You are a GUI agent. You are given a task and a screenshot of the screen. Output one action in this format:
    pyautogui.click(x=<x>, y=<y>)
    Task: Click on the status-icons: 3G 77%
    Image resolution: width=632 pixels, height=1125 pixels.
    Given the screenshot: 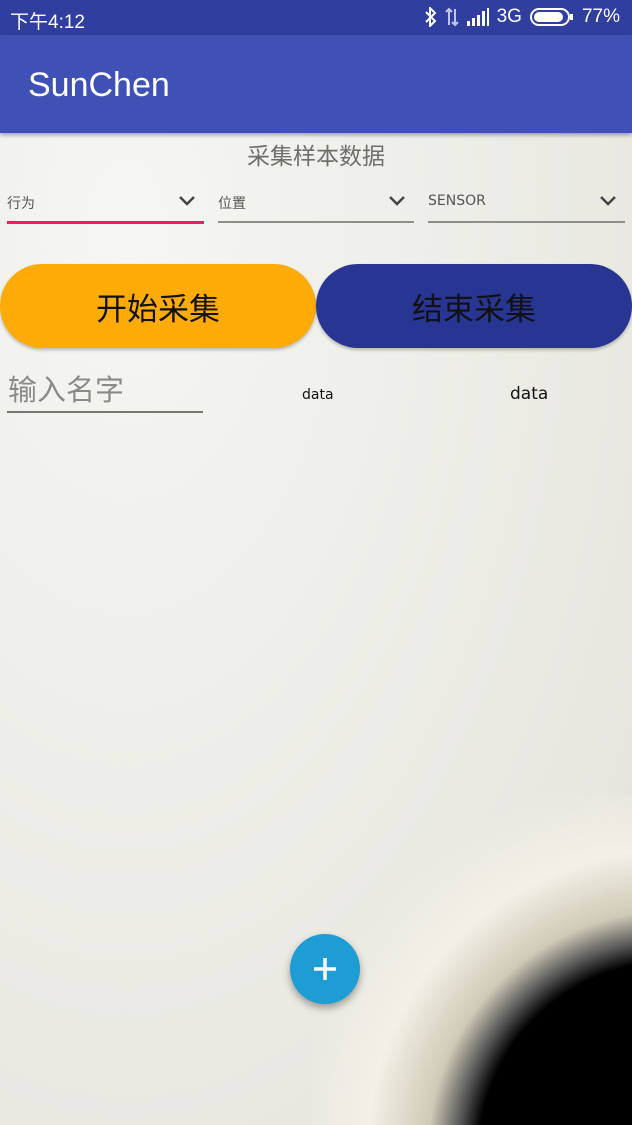 What is the action you would take?
    pyautogui.click(x=522, y=17)
    